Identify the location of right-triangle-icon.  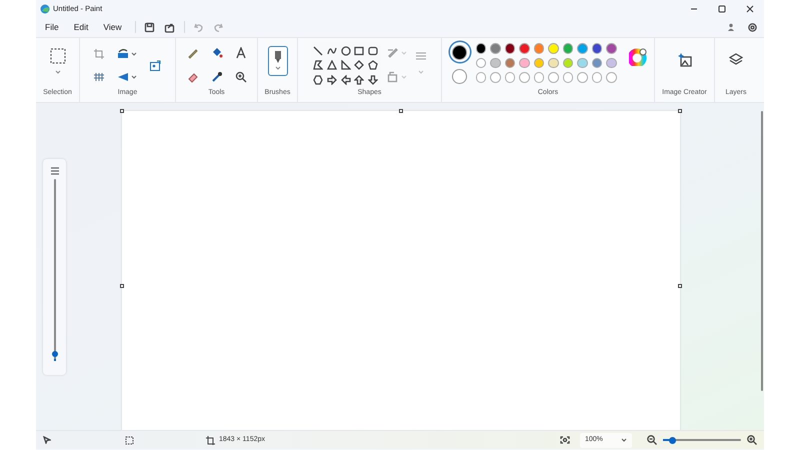
(345, 65).